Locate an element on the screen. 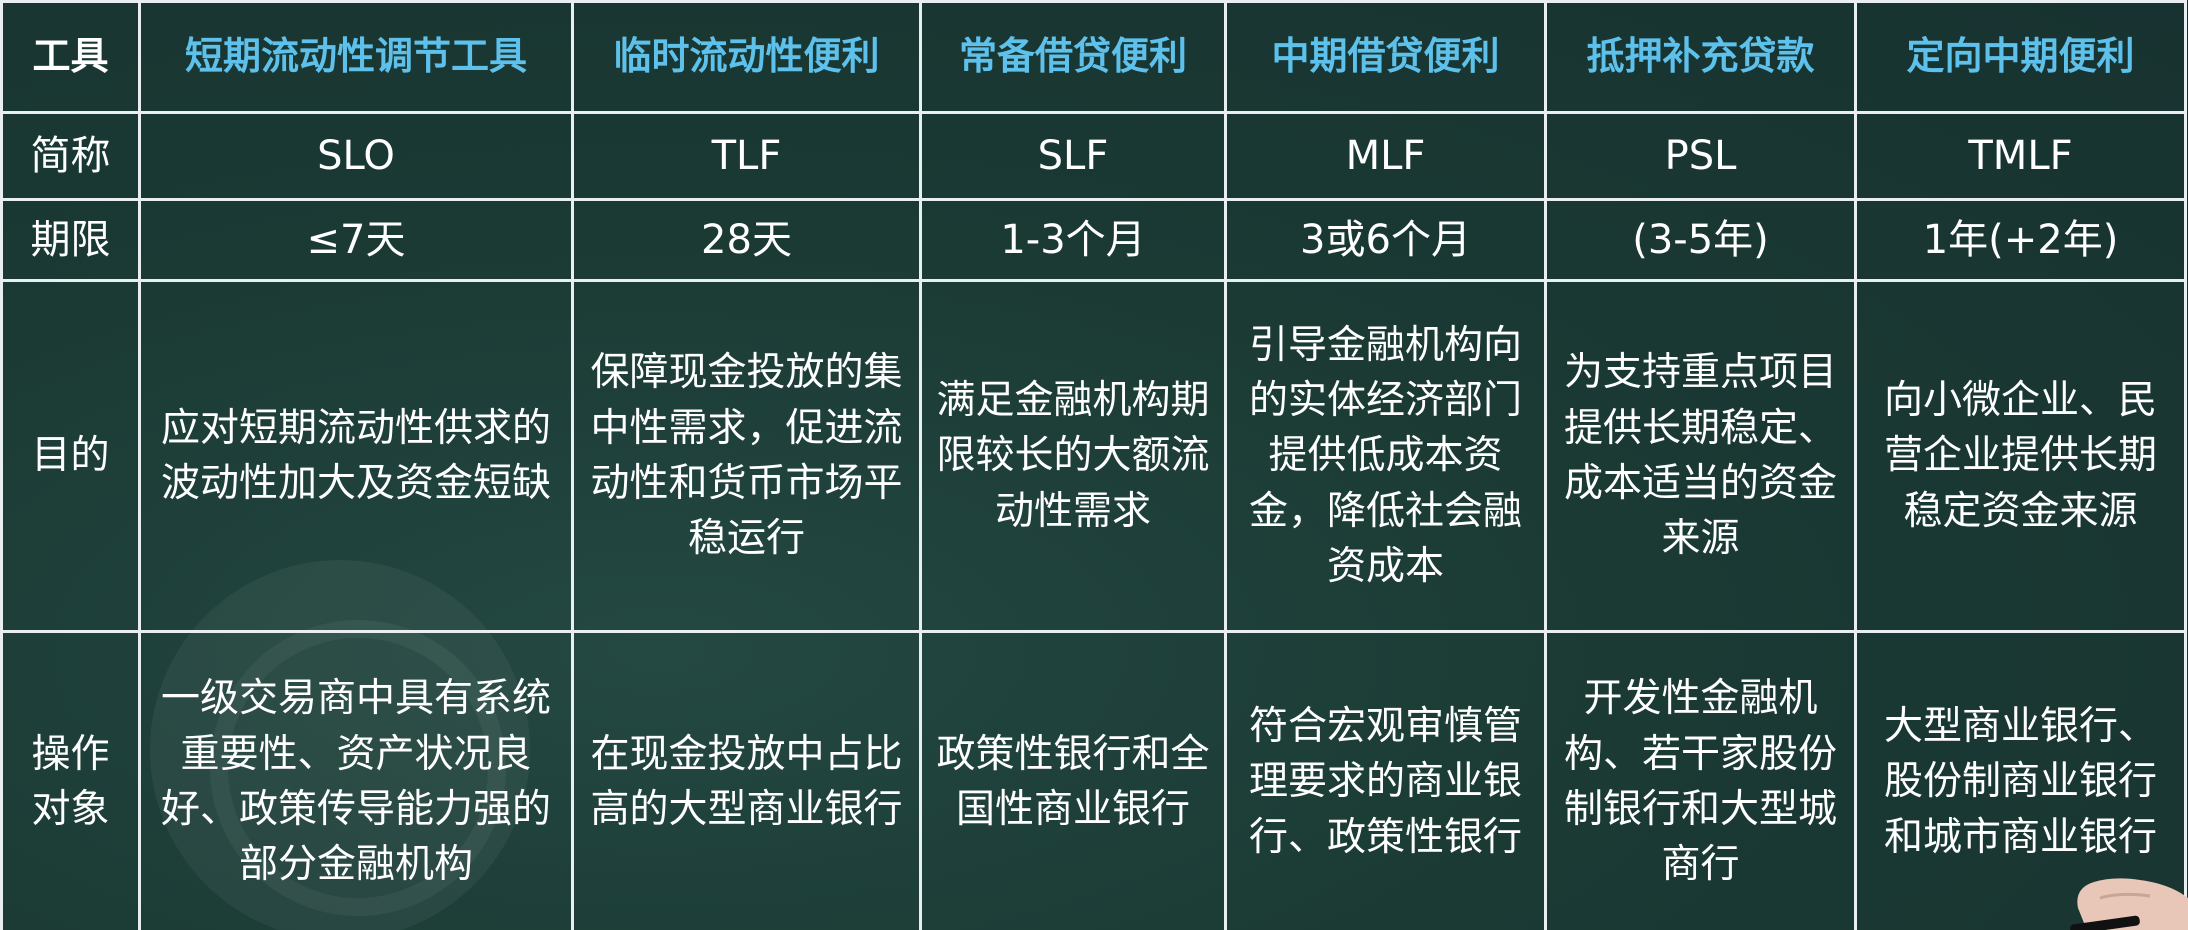 This screenshot has height=930, width=2188. purpose-cell: 向小微企业、民营企业提供长期稳定资金来源 is located at coordinates (2020, 456).